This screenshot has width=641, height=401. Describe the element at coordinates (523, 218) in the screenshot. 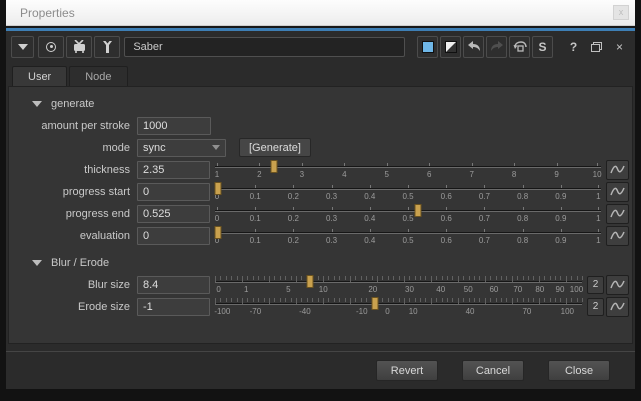

I see `slider-tick-label: 0.8` at that location.